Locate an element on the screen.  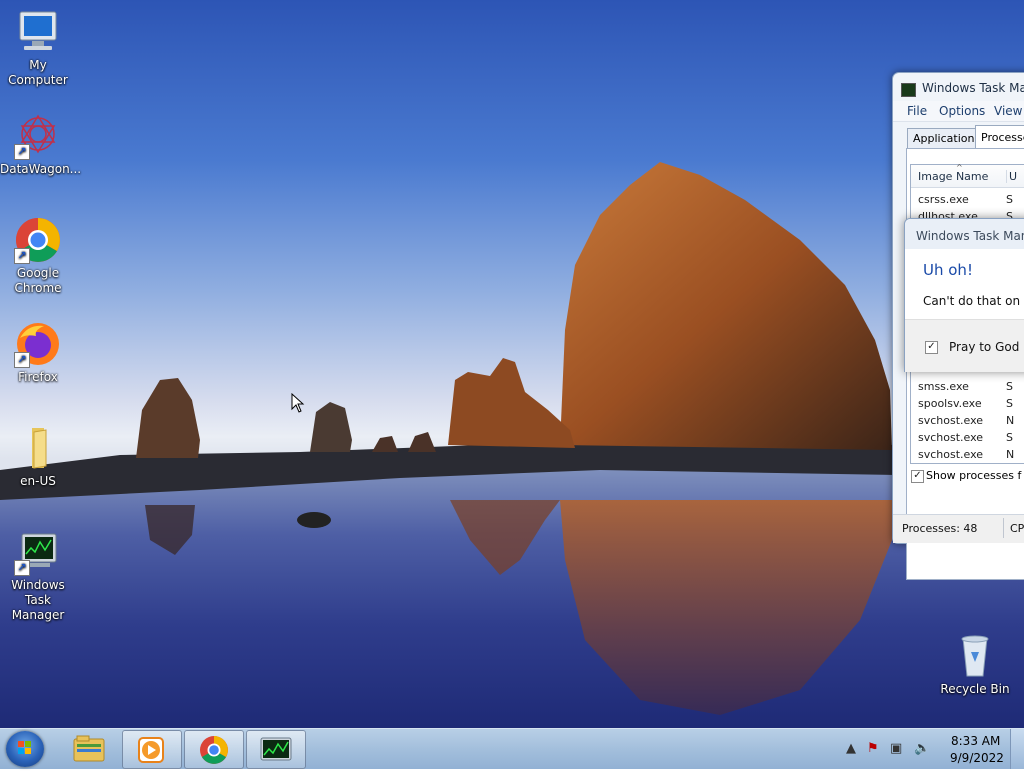
mouse-cursor-icon is located at coordinates (298, 403).